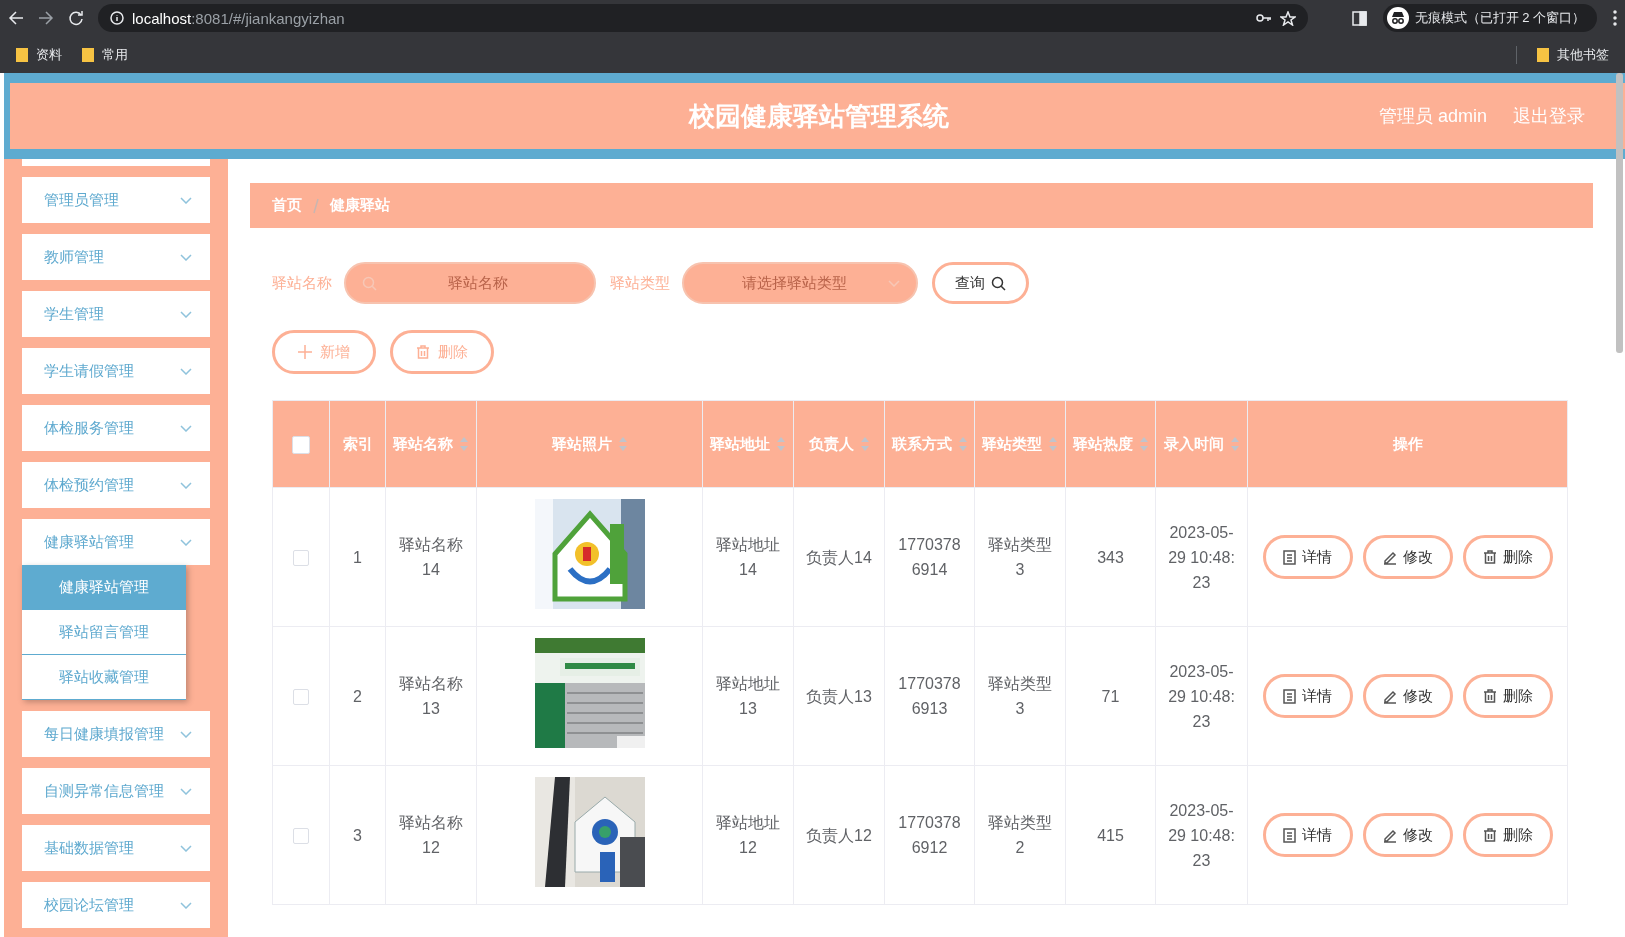 Image resolution: width=1625 pixels, height=937 pixels. What do you see at coordinates (305, 352) in the screenshot?
I see `plus-icon` at bounding box center [305, 352].